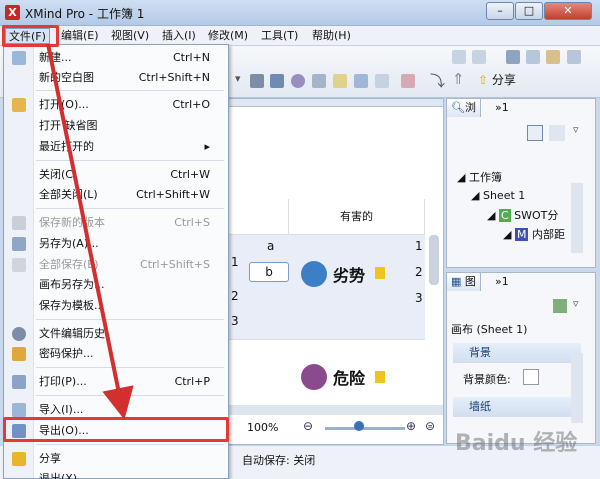  I want to click on watermark: Baidu 经验, so click(516, 443).